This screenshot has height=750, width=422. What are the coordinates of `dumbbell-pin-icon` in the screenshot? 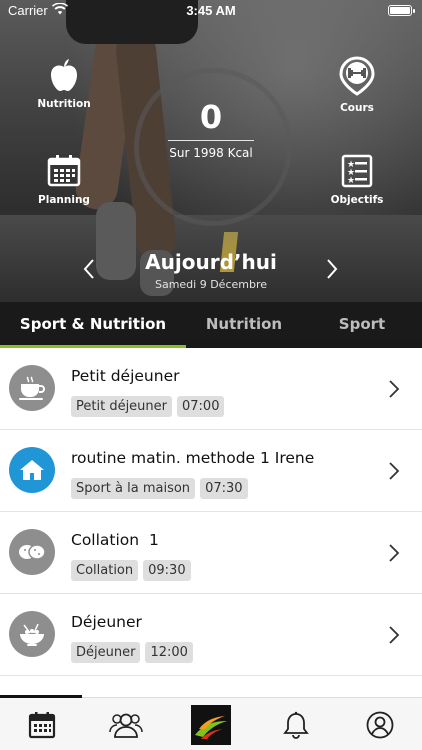 It's located at (357, 76).